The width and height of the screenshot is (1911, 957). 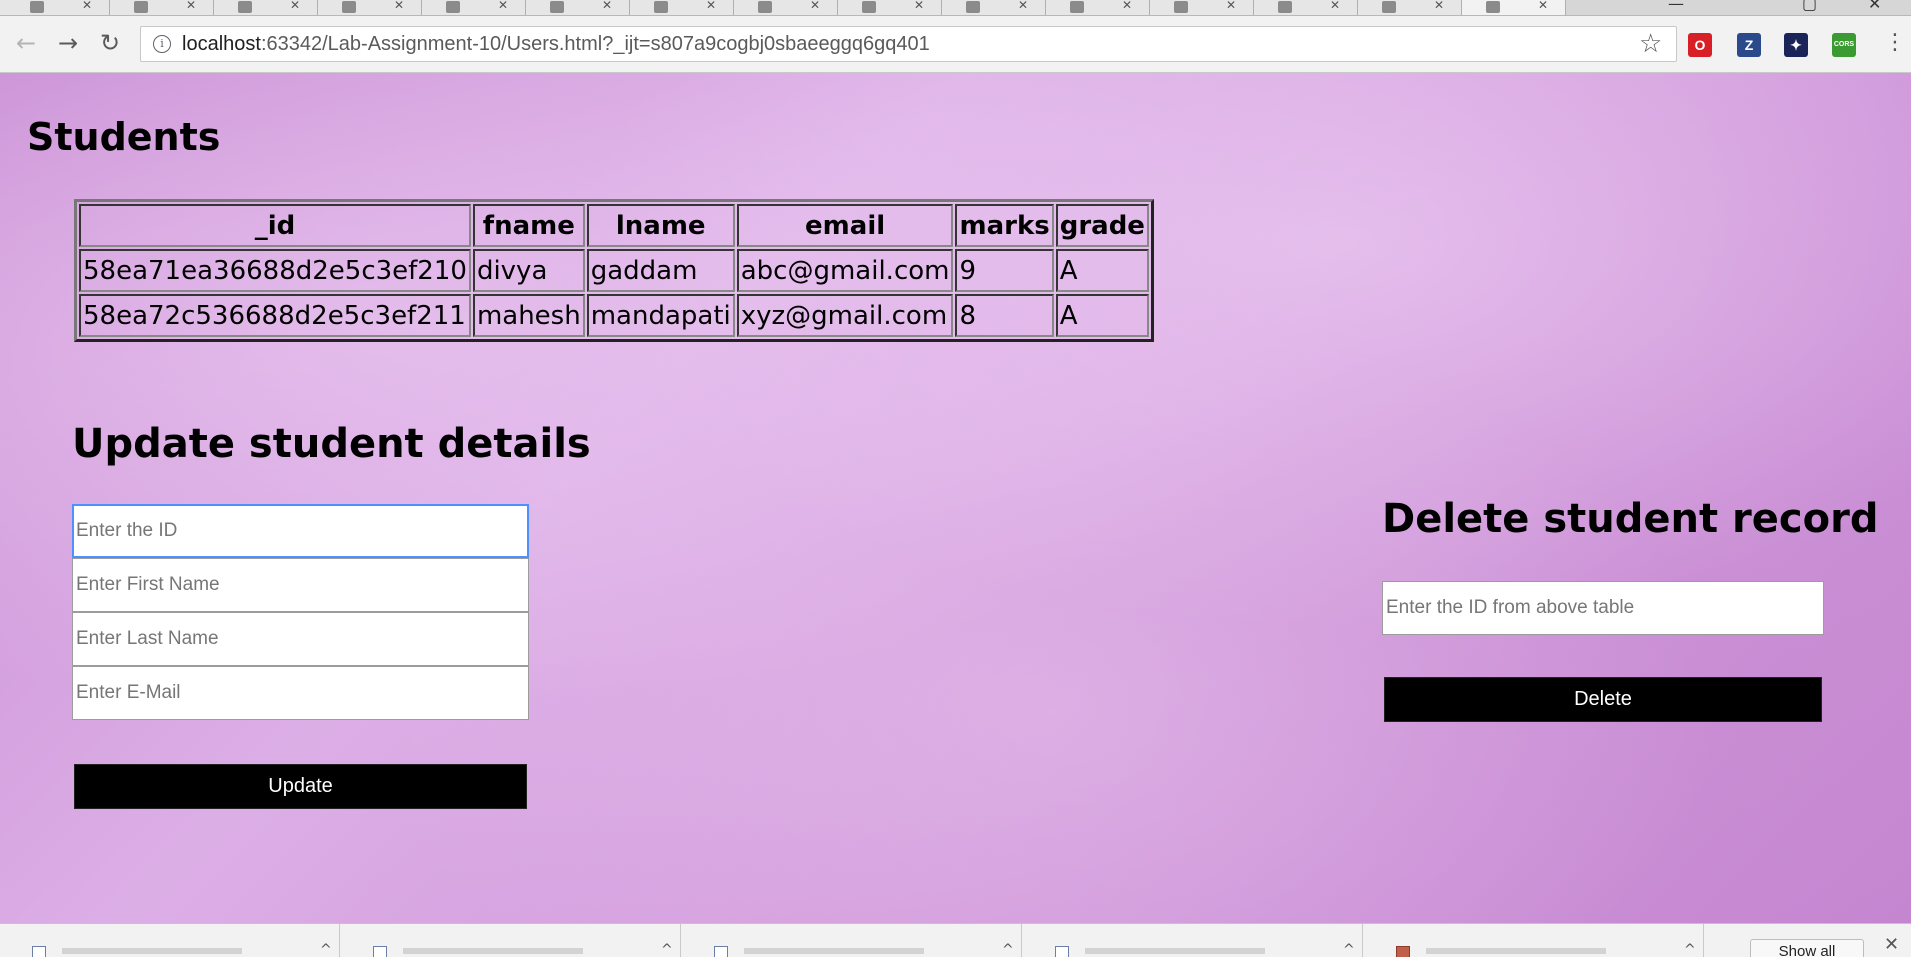 What do you see at coordinates (845, 225) in the screenshot?
I see `column-header-email: email` at bounding box center [845, 225].